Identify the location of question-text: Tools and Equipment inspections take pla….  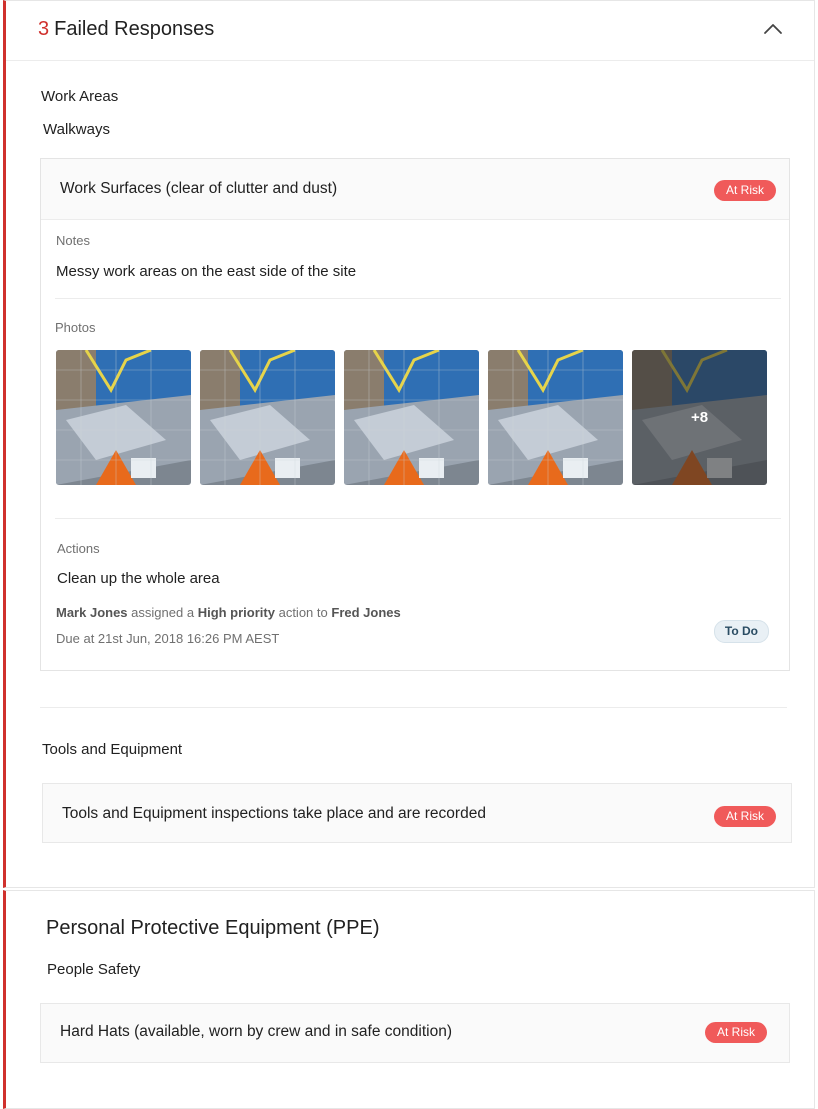
(274, 813).